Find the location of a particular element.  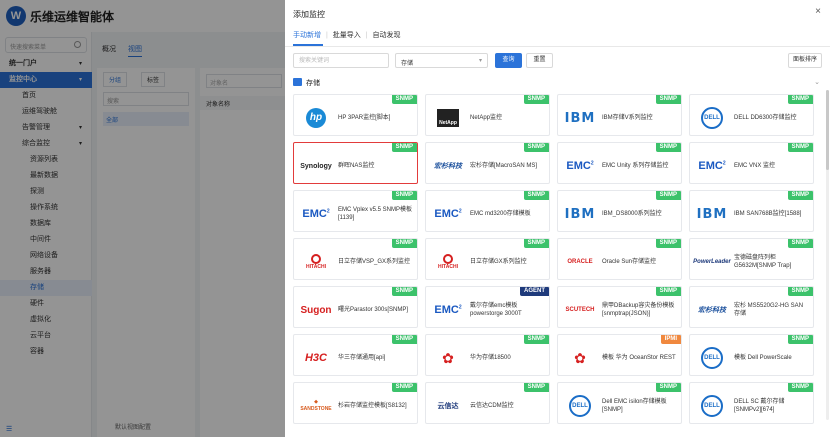

template-card-name: 群晖NAS监控 is located at coordinates (356, 166).